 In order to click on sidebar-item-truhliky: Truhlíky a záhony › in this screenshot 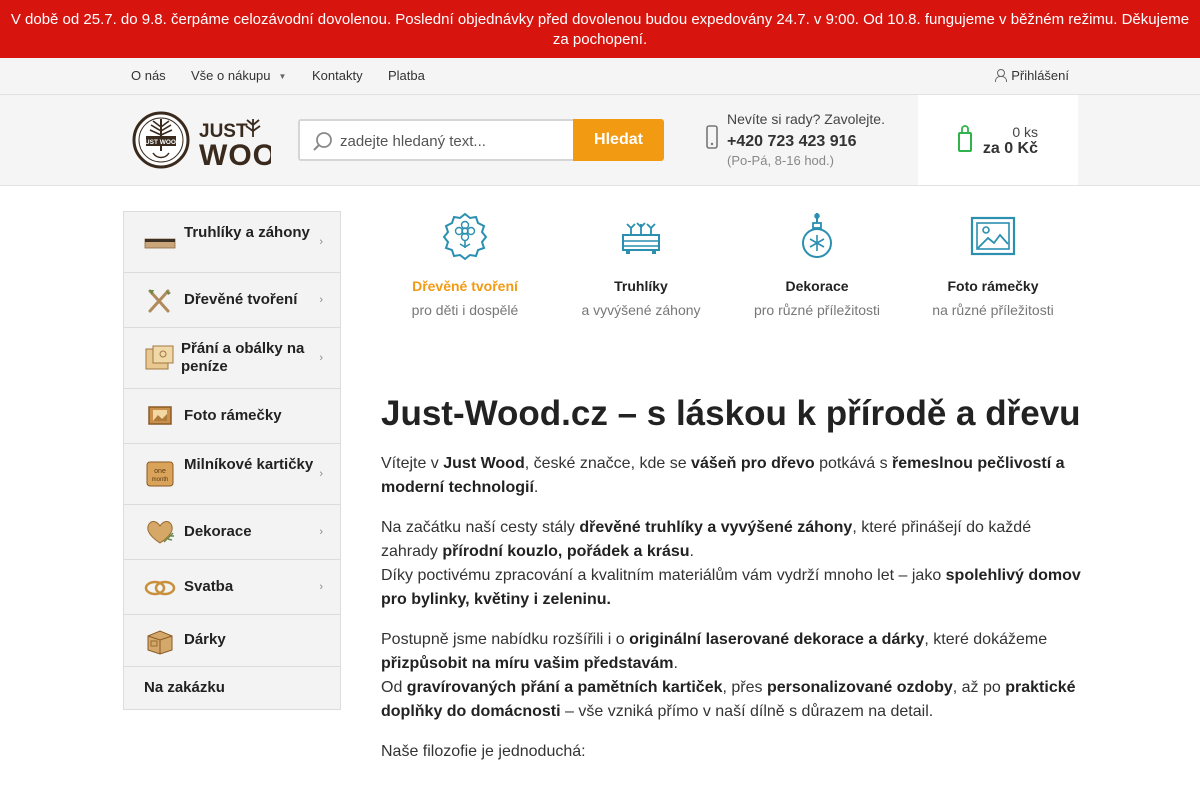, I will do `click(232, 242)`.